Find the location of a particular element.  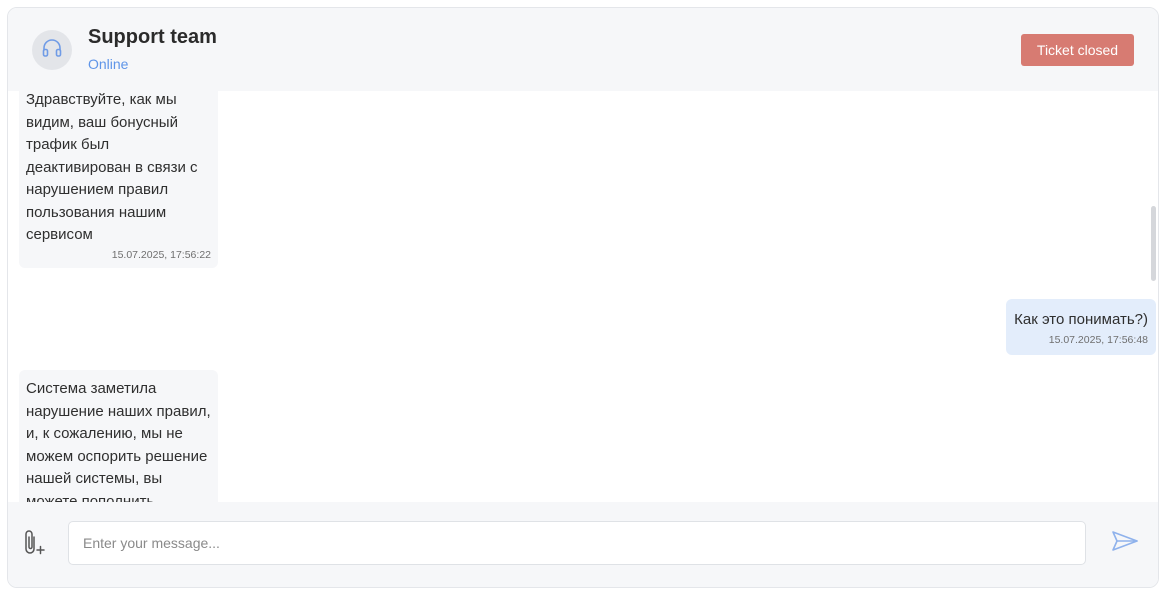

avatar is located at coordinates (52, 50).